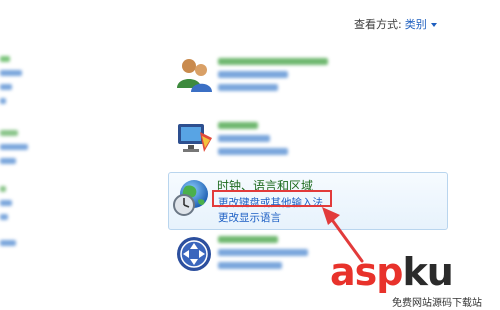 The width and height of the screenshot is (500, 310). Describe the element at coordinates (272, 198) in the screenshot. I see `highlight-box` at that location.